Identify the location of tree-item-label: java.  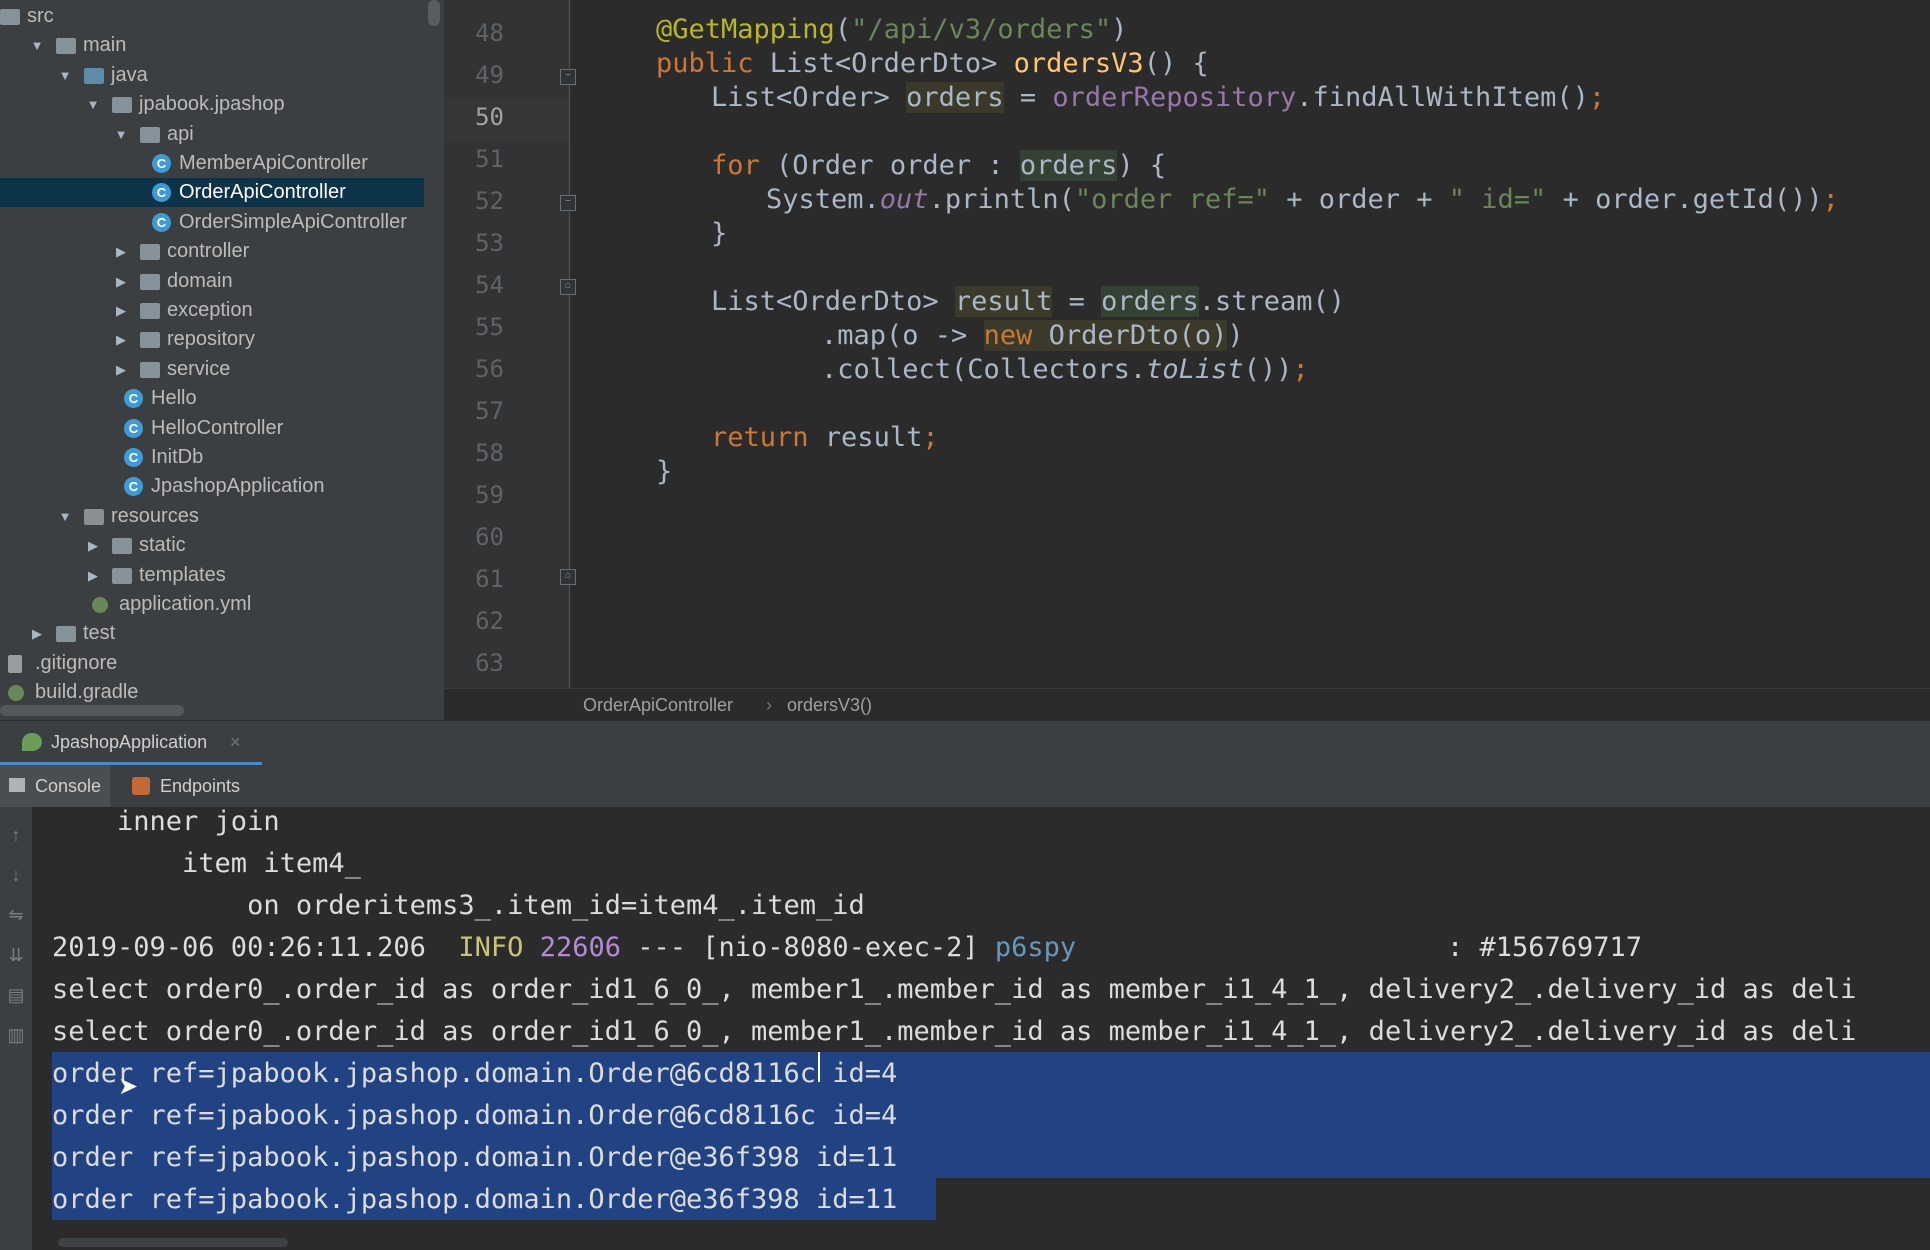
(129, 74).